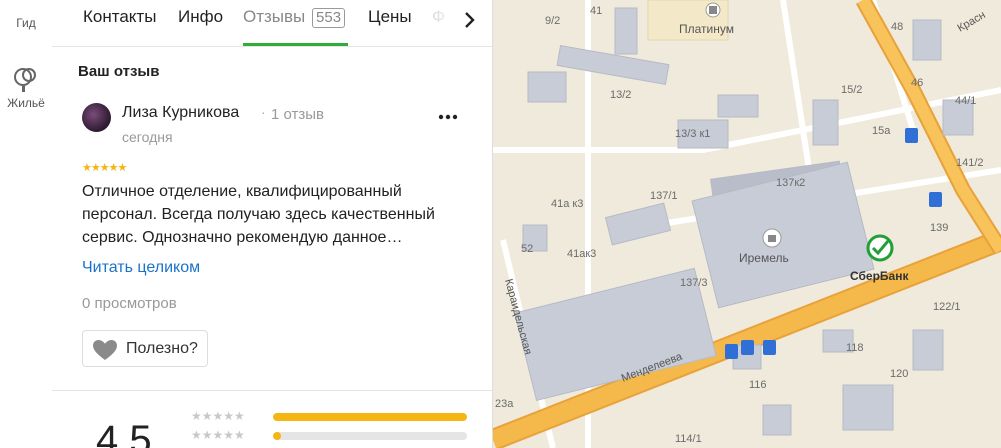  What do you see at coordinates (26, 103) in the screenshot?
I see `nav-item-housing-label: Жильё` at bounding box center [26, 103].